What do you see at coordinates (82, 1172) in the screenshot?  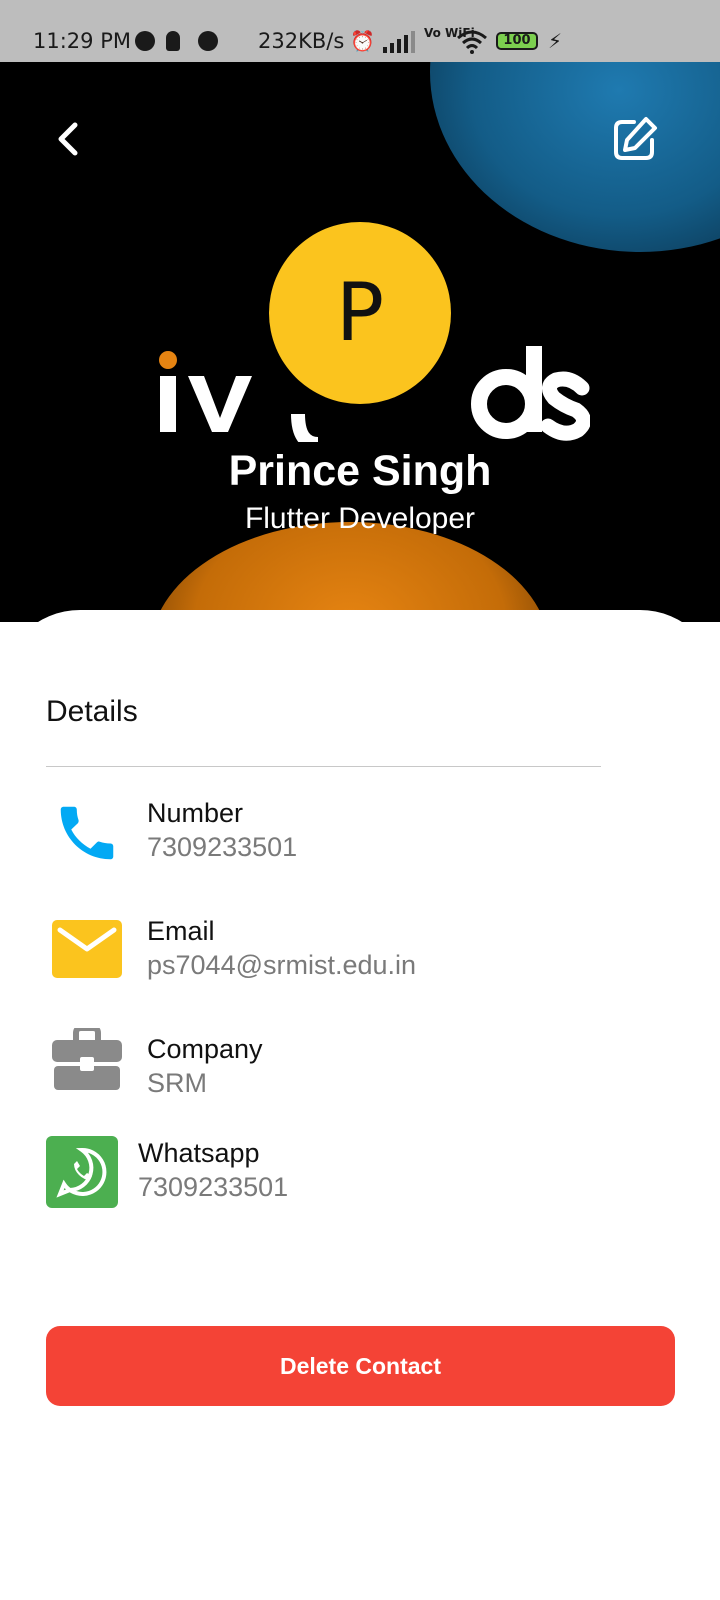 I see `whatsapp-icon` at bounding box center [82, 1172].